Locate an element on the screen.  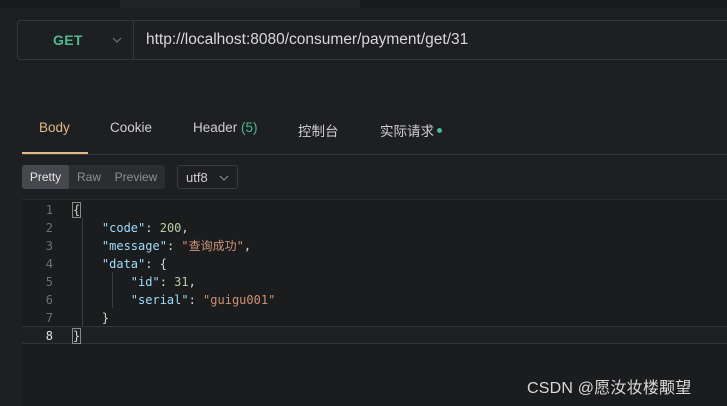
code-text: "code": 200, is located at coordinates (131, 228).